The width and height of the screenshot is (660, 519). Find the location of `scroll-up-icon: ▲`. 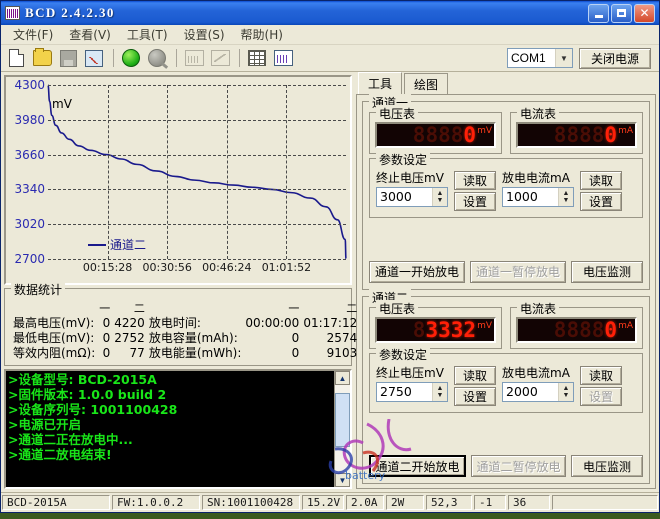

scroll-up-icon: ▲ is located at coordinates (342, 378).